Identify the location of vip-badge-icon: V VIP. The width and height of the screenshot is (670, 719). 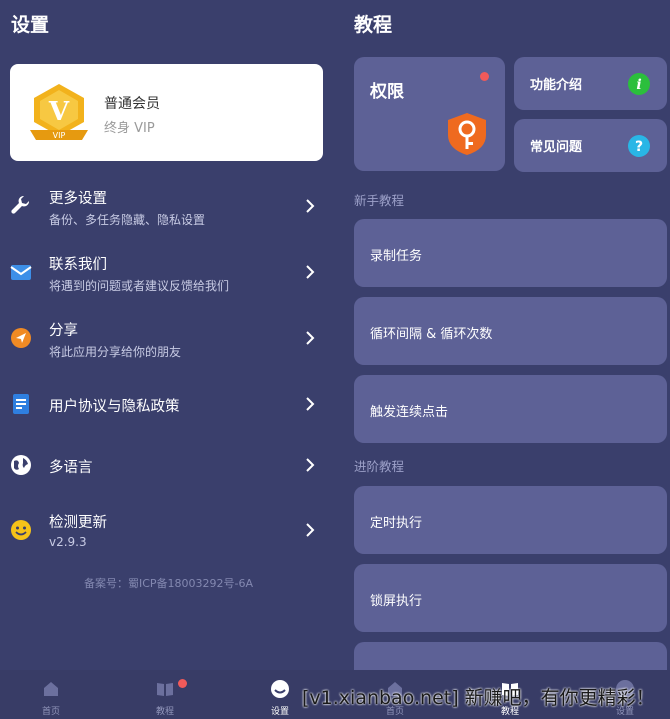
(59, 112).